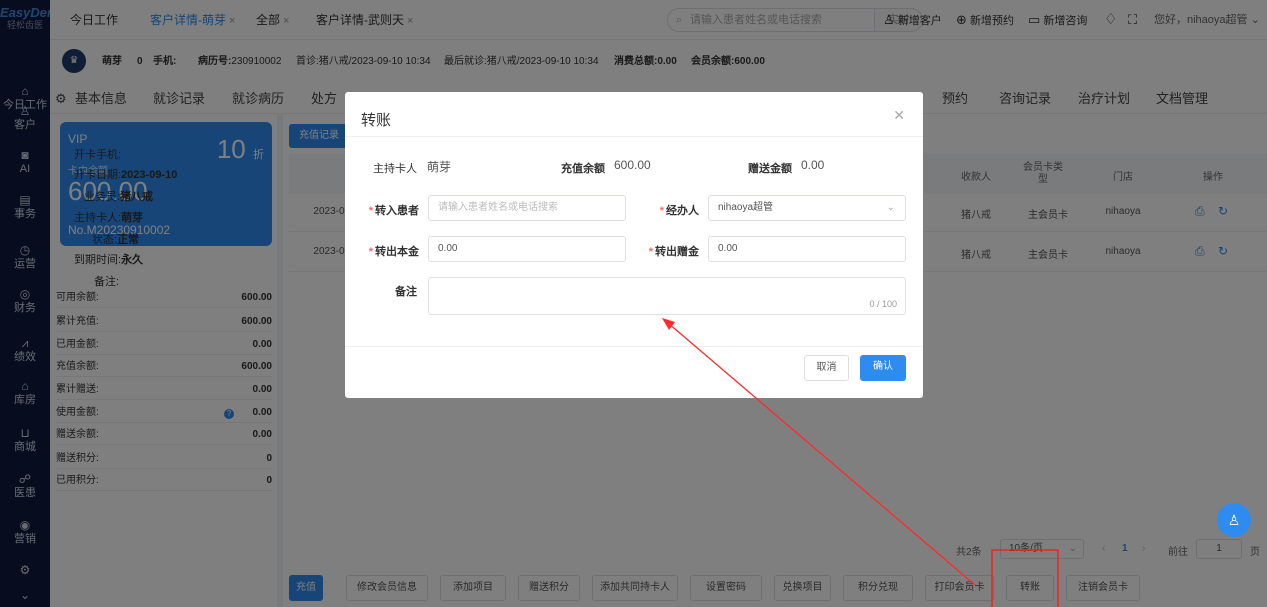 This screenshot has height=607, width=1267. What do you see at coordinates (860, 462) in the screenshot?
I see `annotation-arrow` at bounding box center [860, 462].